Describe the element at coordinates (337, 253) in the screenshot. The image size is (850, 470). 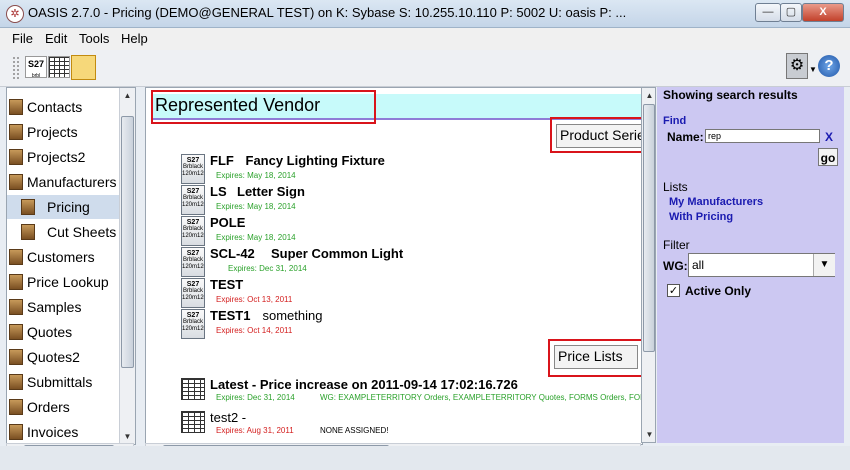
I see `series-name: Super Common Light` at that location.